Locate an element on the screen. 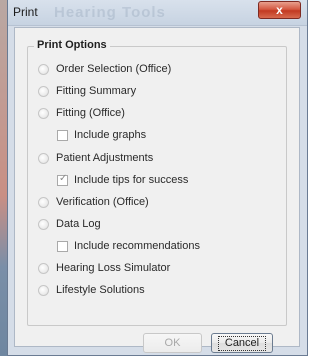 The height and width of the screenshot is (356, 320). checkbox-include-graphs: Include graphs is located at coordinates (101, 135).